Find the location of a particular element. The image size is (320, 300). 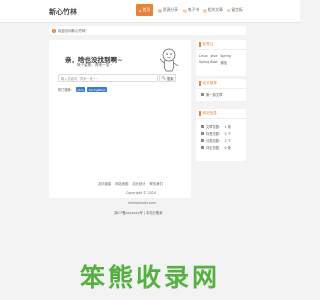

top-bar: 新心竹林 ⌂ 首页 ▦ 资源分享 ▤ 电子书 ▥ 相关文章 ✉ 留言板 is located at coordinates (150, 11).